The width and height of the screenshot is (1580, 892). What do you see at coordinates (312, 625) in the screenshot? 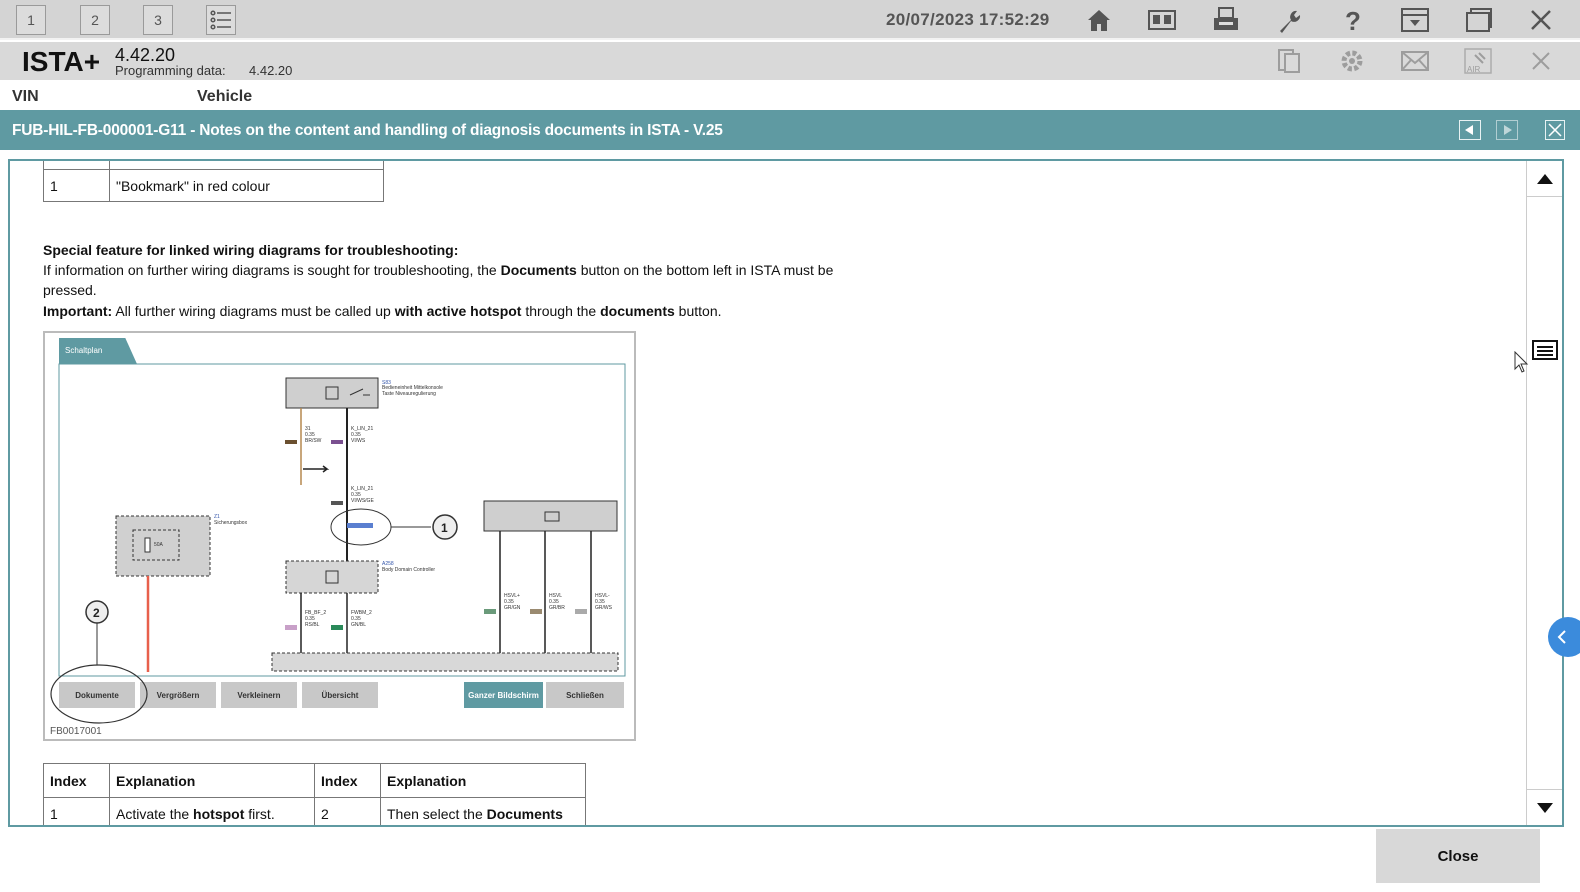
I see `fbbf-color: RS/BL` at bounding box center [312, 625].